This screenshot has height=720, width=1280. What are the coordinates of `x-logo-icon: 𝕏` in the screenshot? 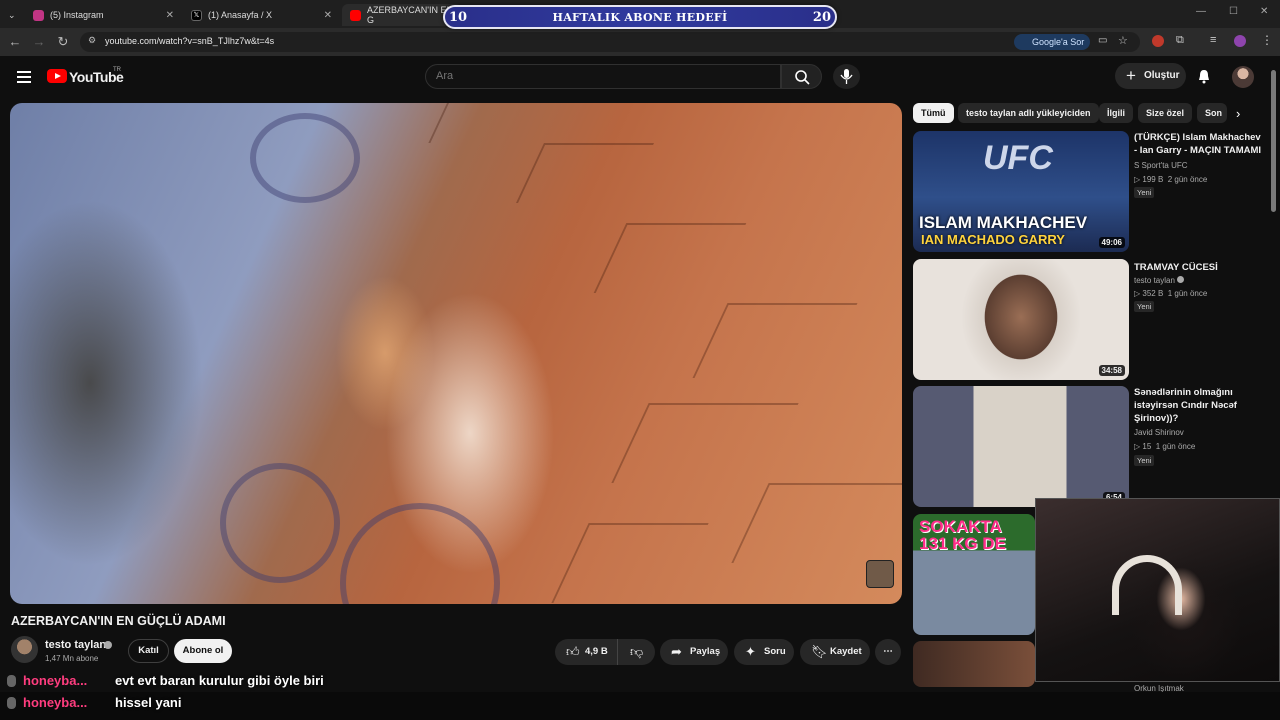 It's located at (196, 15).